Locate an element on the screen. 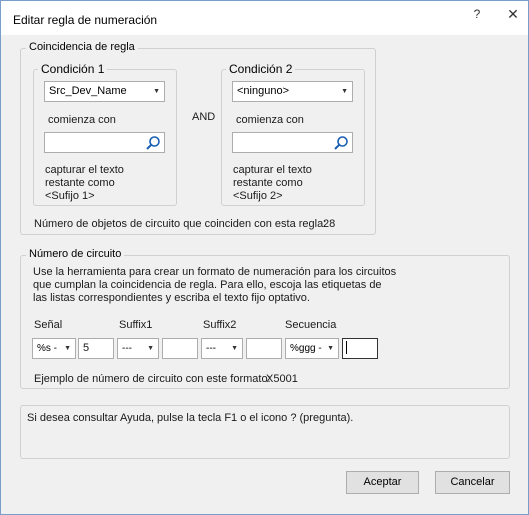 This screenshot has width=529, height=515. suffix1-text-input is located at coordinates (180, 348).